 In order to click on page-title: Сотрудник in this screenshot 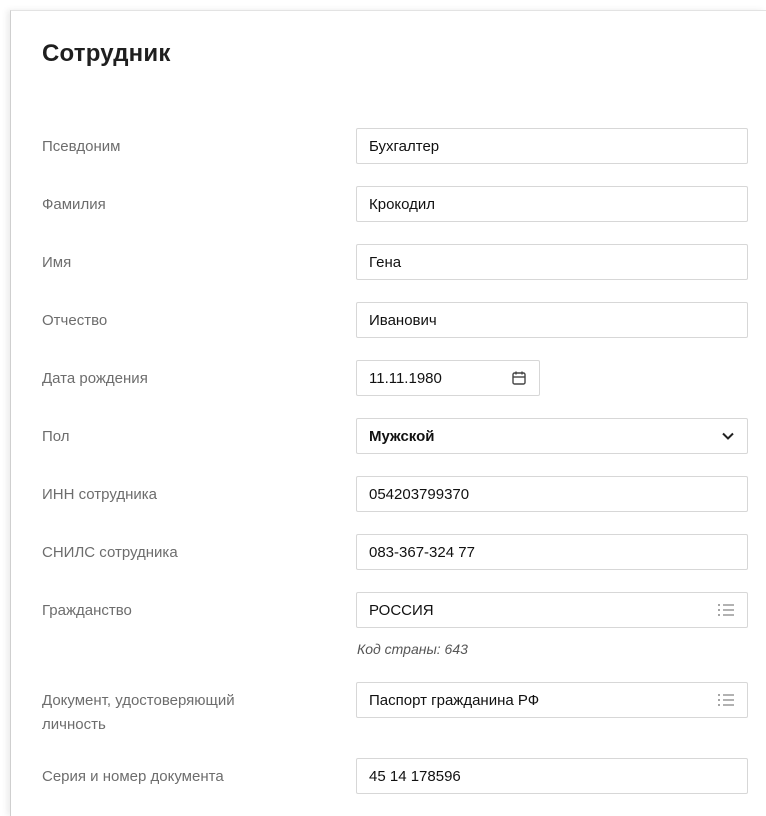, I will do `click(106, 53)`.